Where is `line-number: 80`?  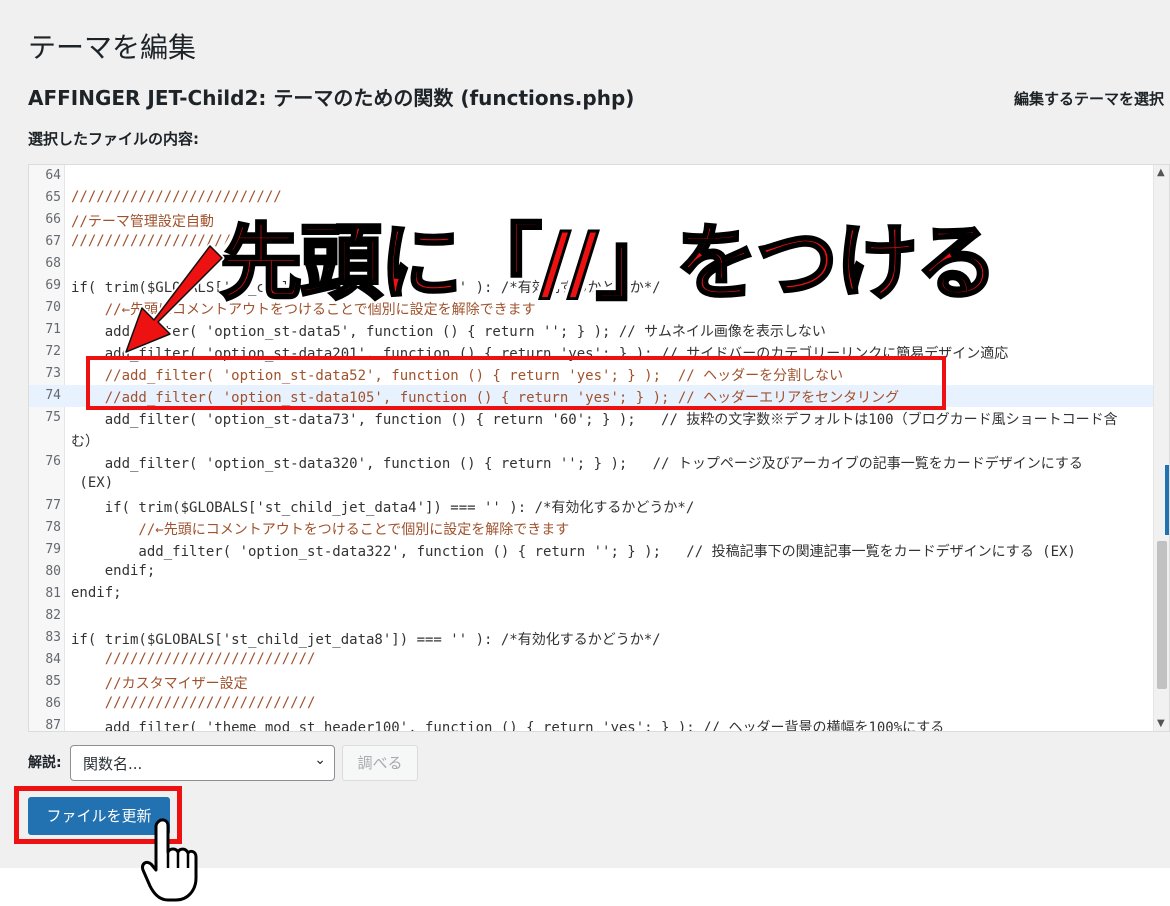 line-number: 80 is located at coordinates (53, 571).